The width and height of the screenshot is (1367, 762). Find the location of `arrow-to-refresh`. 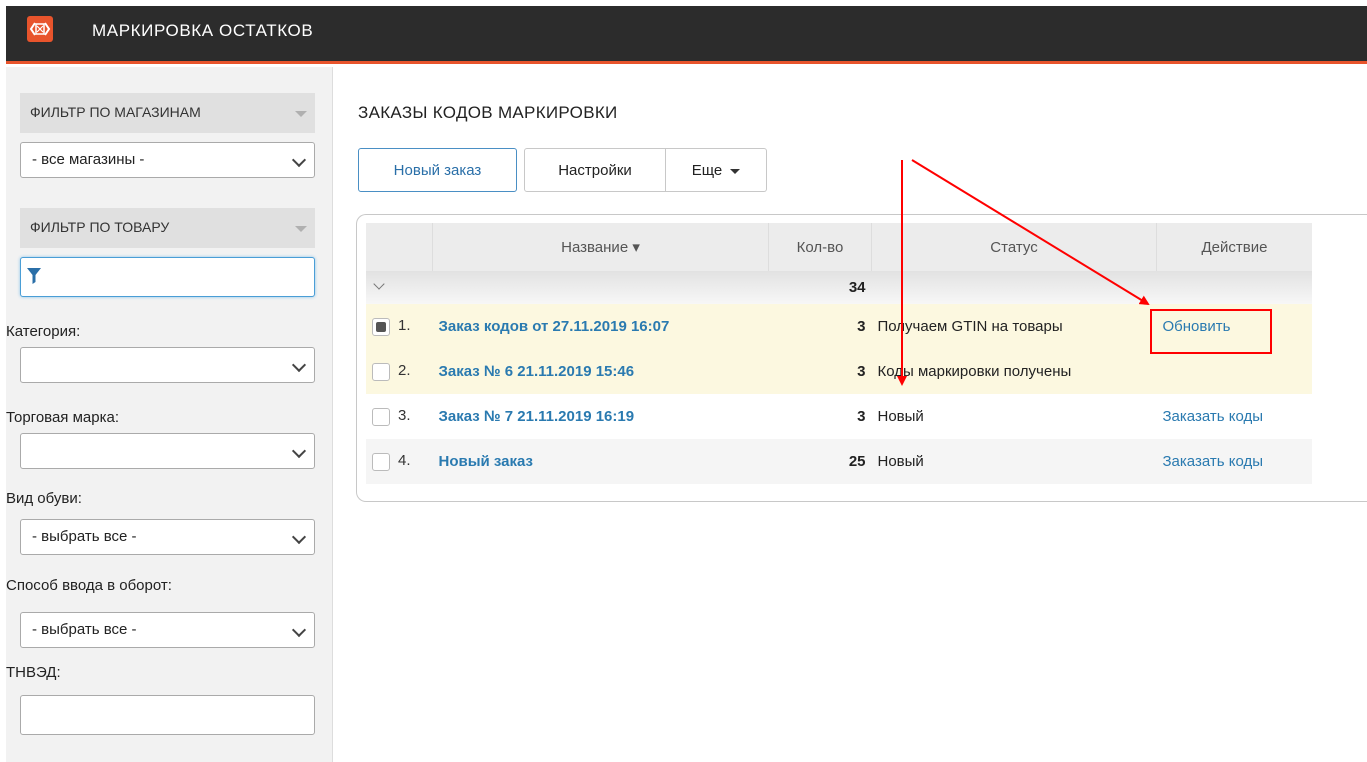

arrow-to-refresh is located at coordinates (1030, 232).